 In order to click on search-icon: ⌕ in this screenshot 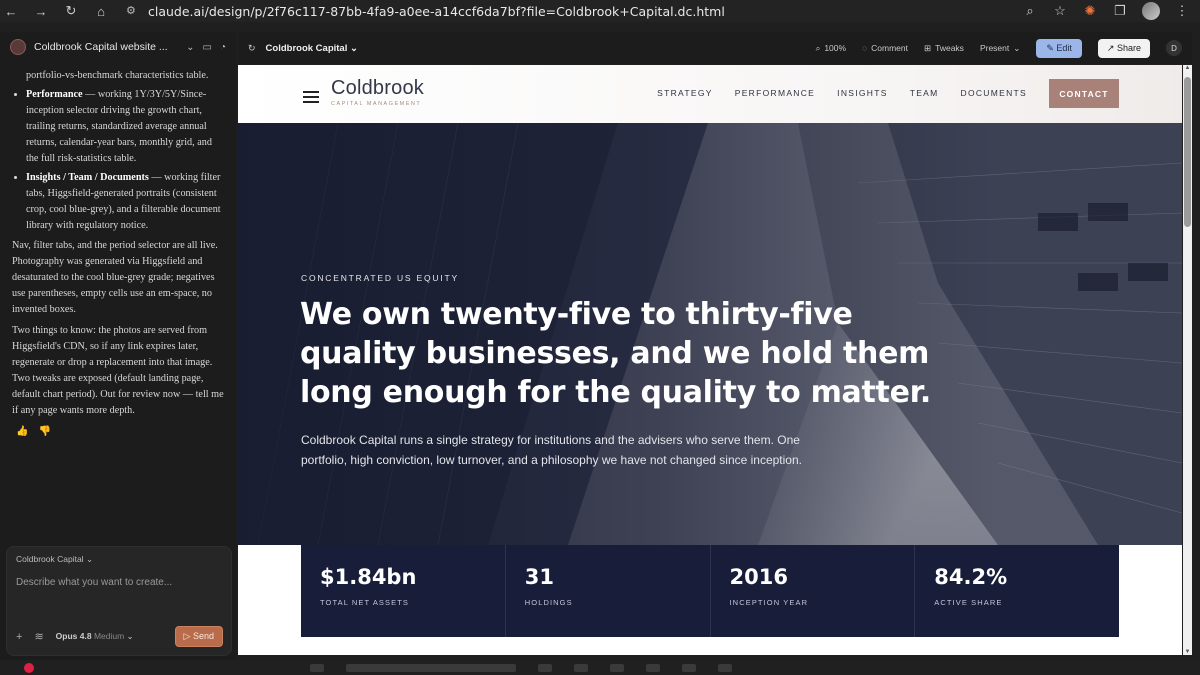, I will do `click(1030, 11)`.